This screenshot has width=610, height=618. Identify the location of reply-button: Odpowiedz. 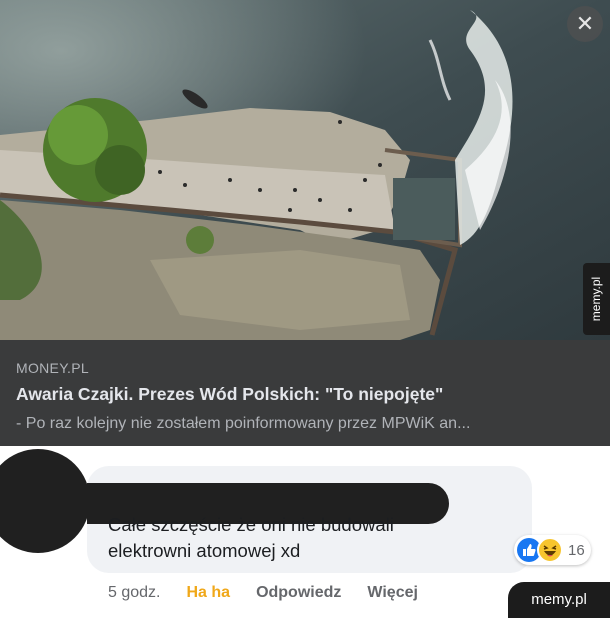
(298, 593).